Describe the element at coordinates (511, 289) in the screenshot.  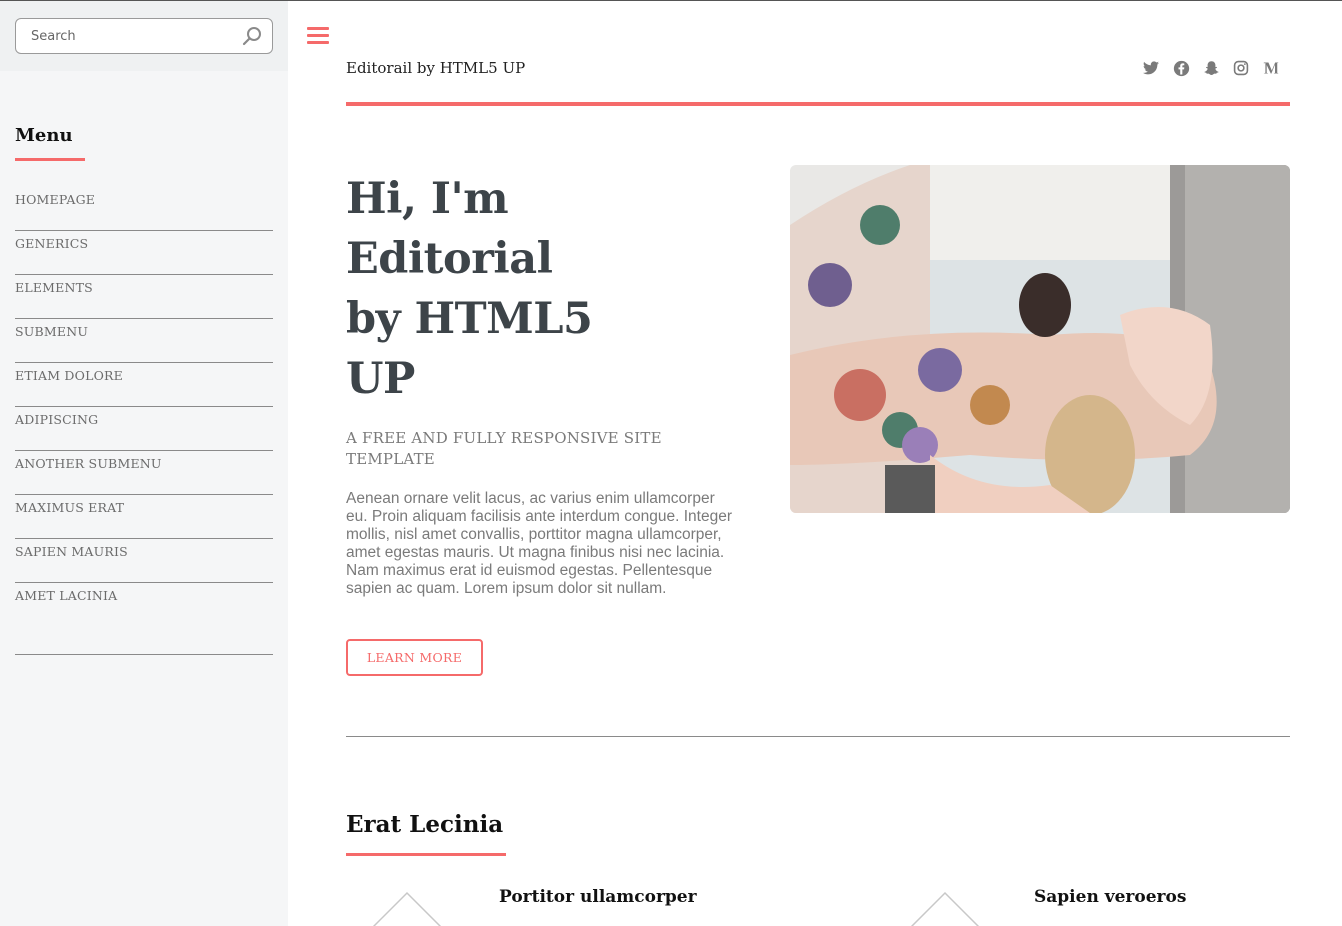
I see `hero-title: Hi, I'm Editorial by HTML5 UP` at that location.